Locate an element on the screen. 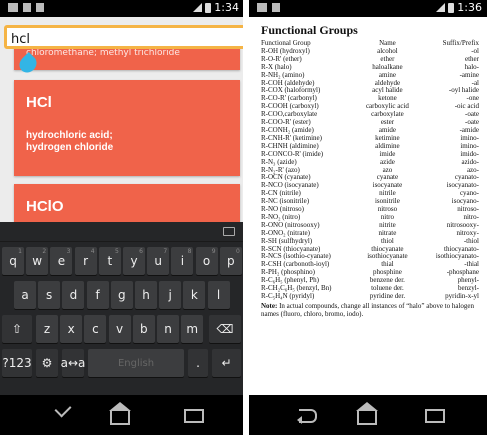 The image size is (487, 435). period-key: . is located at coordinates (198, 363).